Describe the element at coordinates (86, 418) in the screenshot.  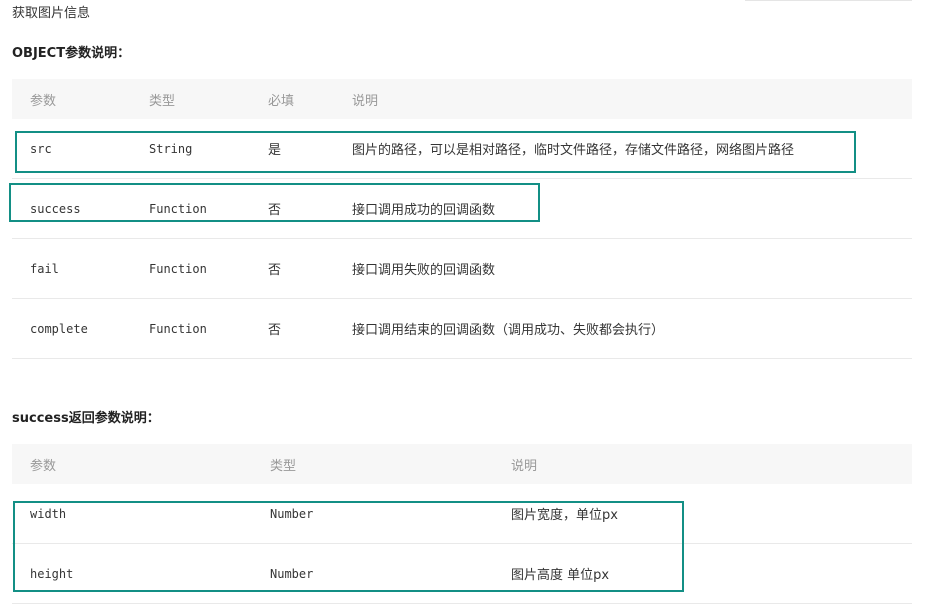
I see `success-section-title: success返回参数说明：` at that location.